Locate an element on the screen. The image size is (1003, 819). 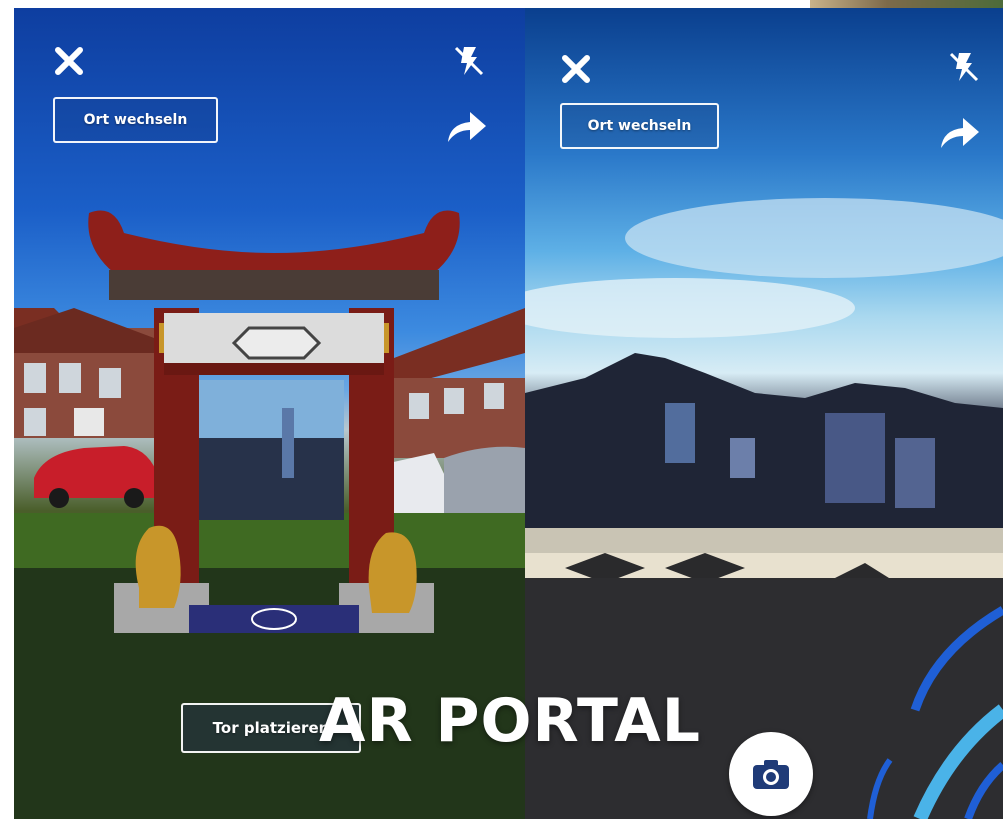
camera-button is located at coordinates (771, 774).